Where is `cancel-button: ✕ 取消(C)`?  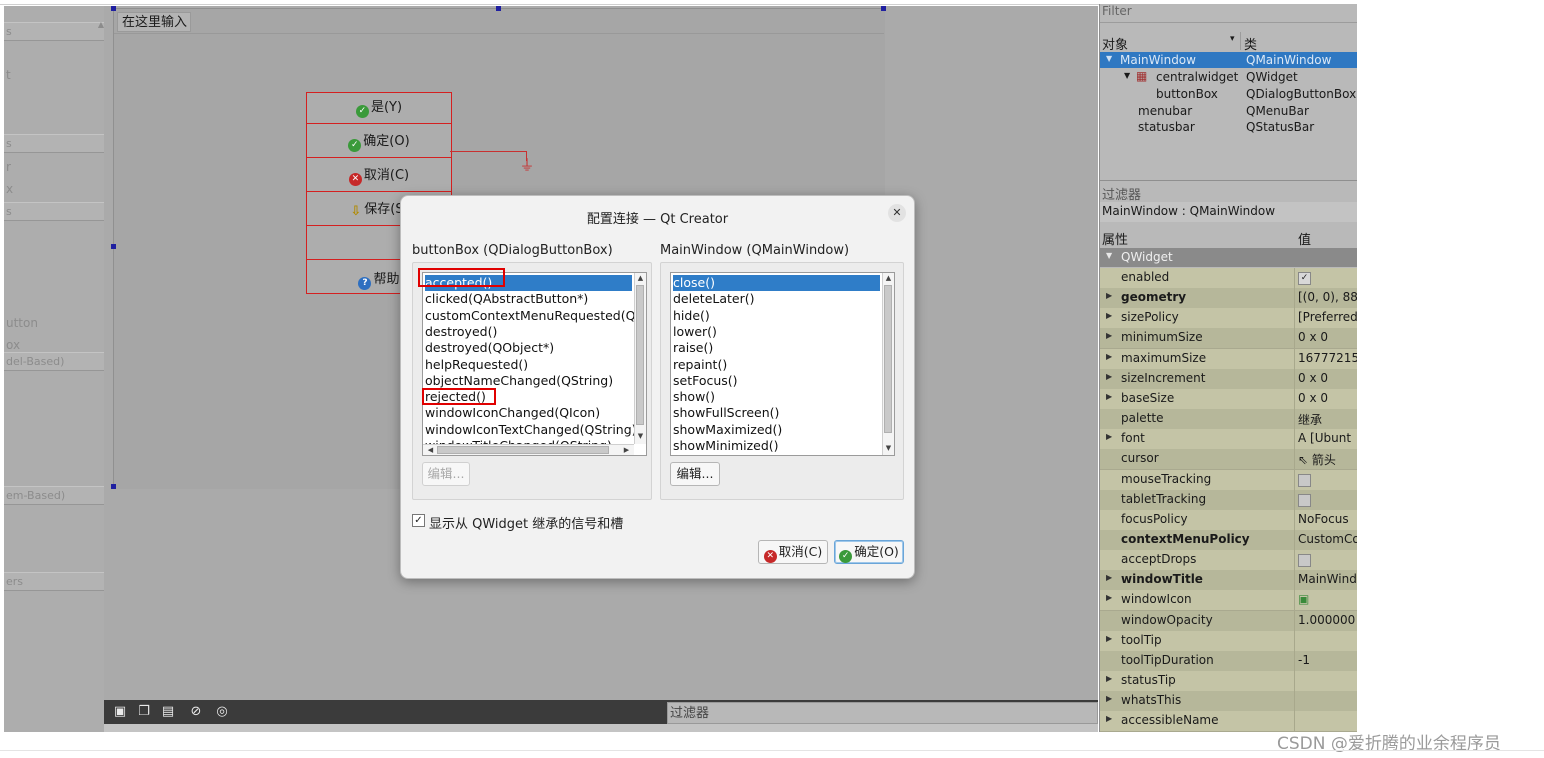 cancel-button: ✕ 取消(C) is located at coordinates (379, 176).